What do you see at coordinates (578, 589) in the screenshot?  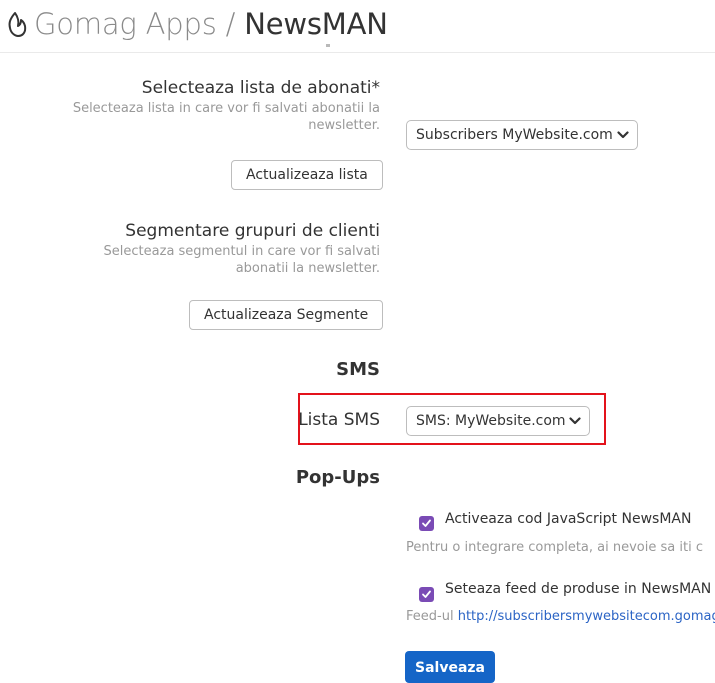 I see `product-feed-checkbox-label: Seteaza feed de produse in NewsMAN` at bounding box center [578, 589].